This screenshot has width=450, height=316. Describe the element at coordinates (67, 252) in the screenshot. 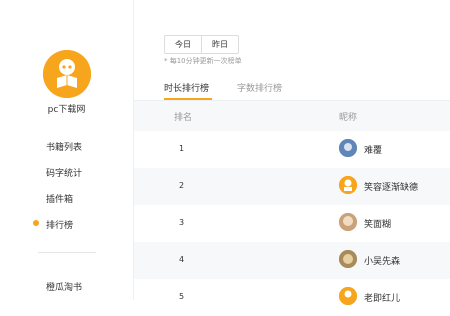

I see `sidebar-divider` at that location.